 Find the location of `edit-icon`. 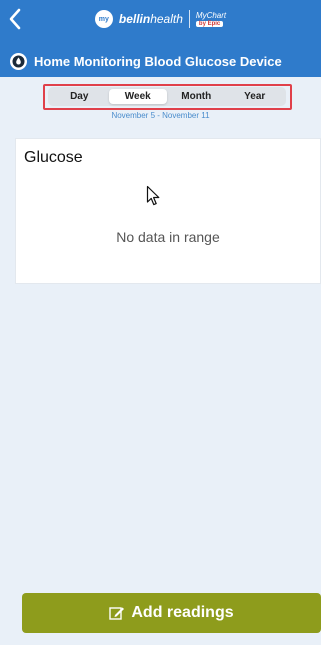

edit-icon is located at coordinates (117, 613).